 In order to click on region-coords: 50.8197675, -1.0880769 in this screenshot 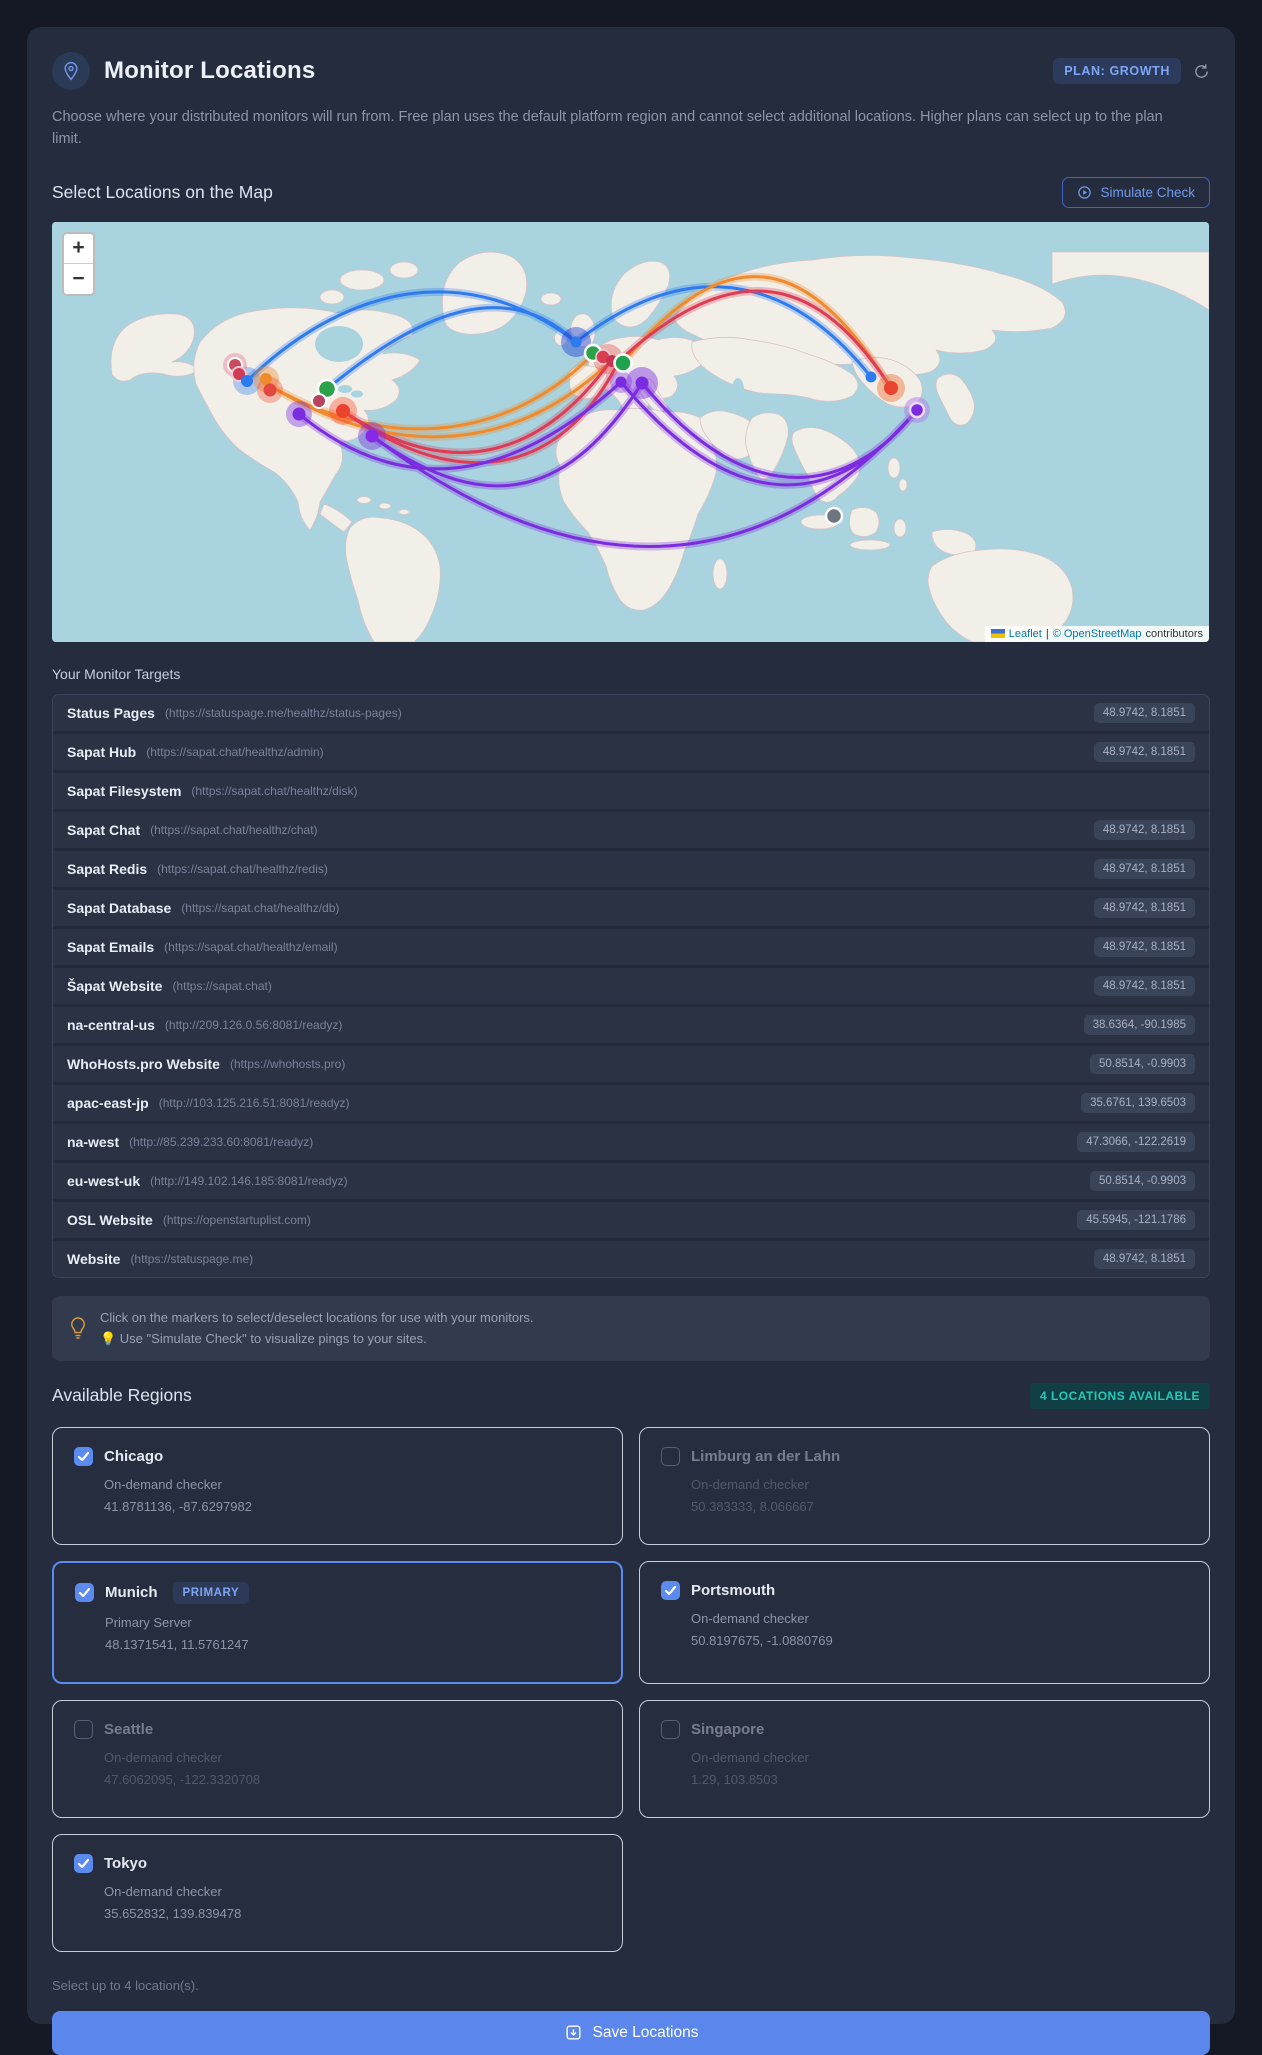, I will do `click(762, 1640)`.